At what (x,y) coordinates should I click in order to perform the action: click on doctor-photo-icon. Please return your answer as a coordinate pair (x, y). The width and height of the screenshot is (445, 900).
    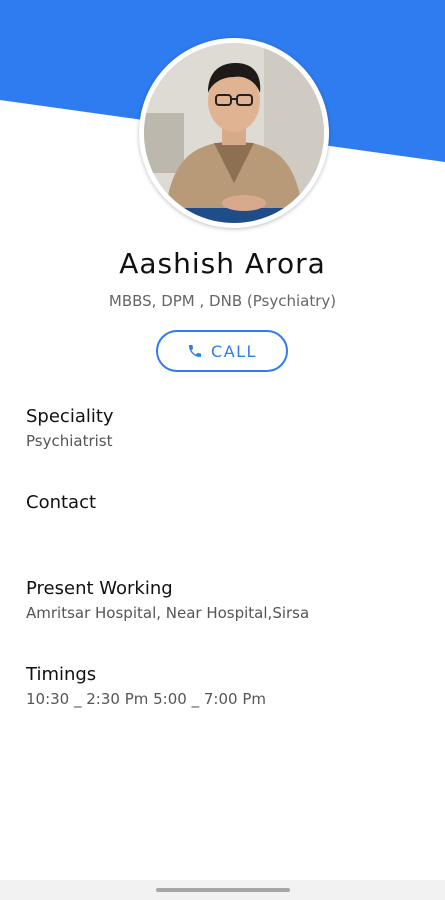
    Looking at the image, I should click on (234, 133).